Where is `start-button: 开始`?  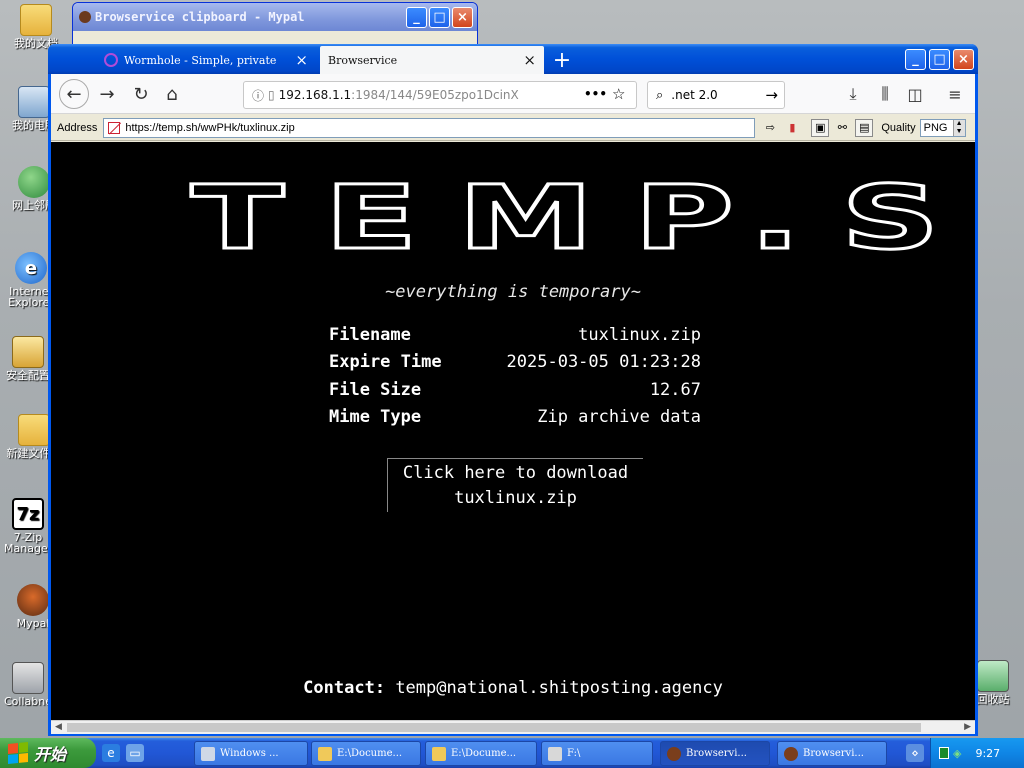
start-button: 开始 is located at coordinates (48, 753).